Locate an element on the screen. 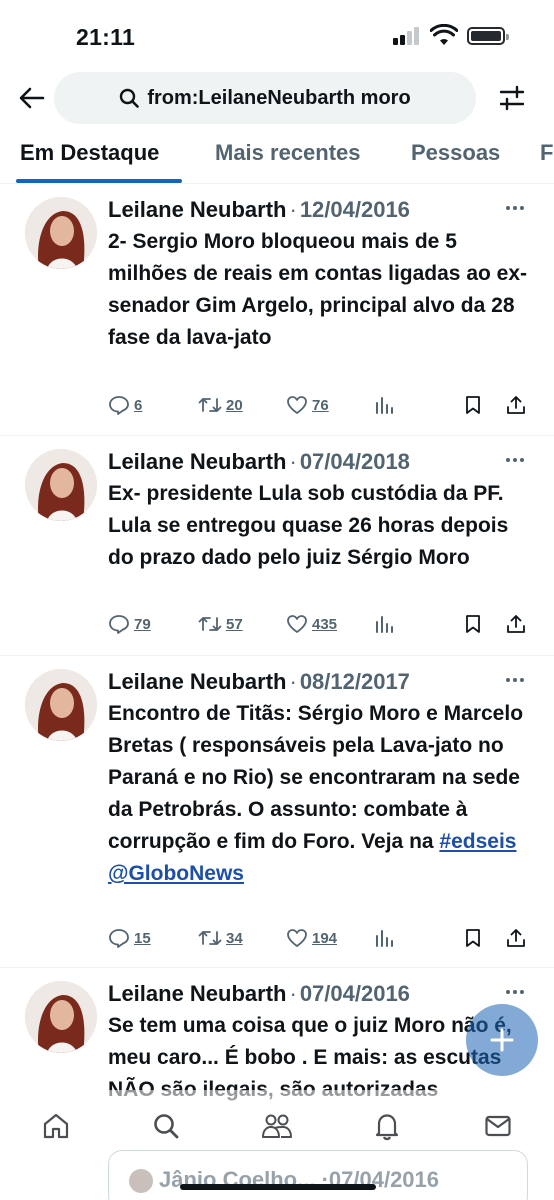  reply-button: 6 is located at coordinates (125, 405).